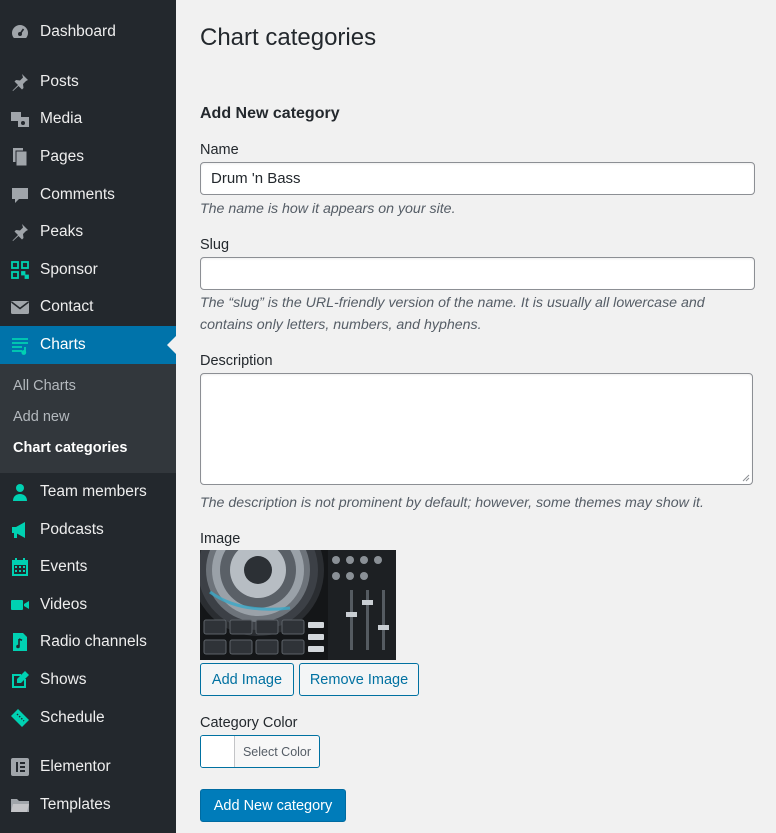  What do you see at coordinates (44, 386) in the screenshot?
I see `submenu-all-charts: All Charts` at bounding box center [44, 386].